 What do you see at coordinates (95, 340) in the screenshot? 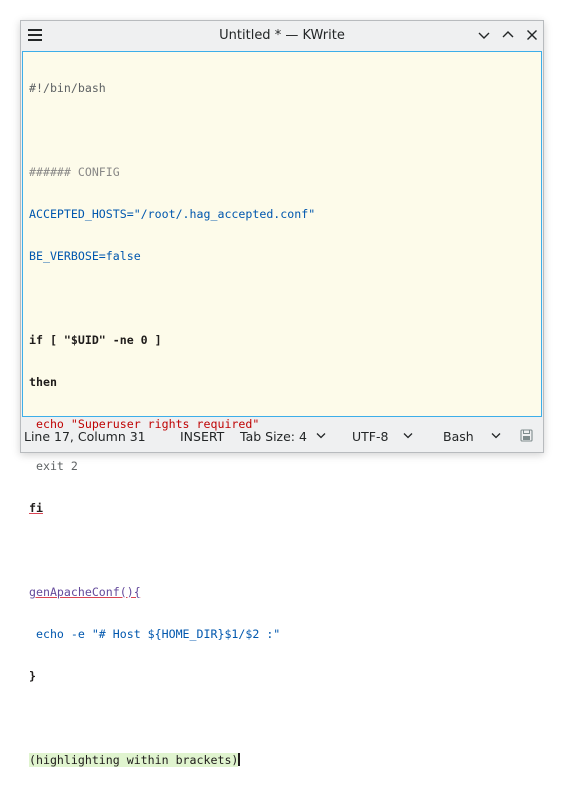
I see `code-line-text: if [ "$UID" -ne 0 ]` at bounding box center [95, 340].